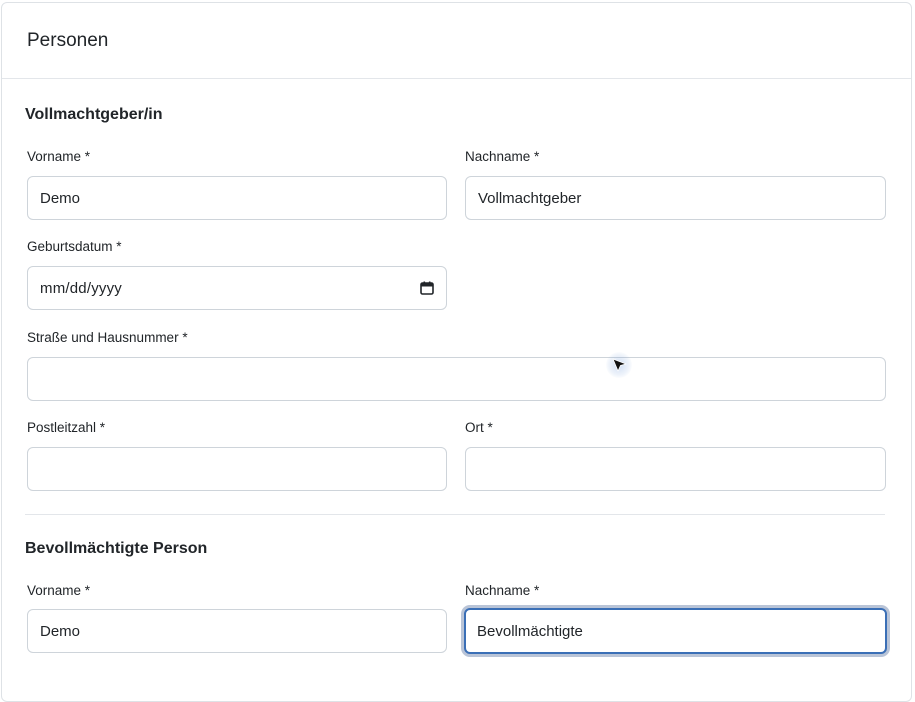 This screenshot has height=702, width=915. What do you see at coordinates (59, 590) in the screenshot?
I see `attorney-first-name-label: Vorname *` at bounding box center [59, 590].